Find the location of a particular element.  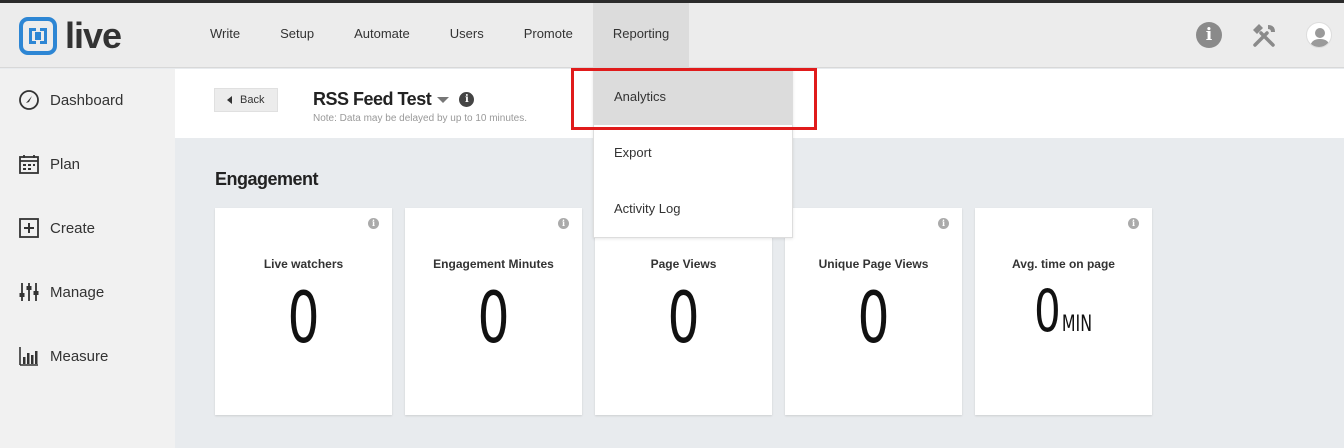

nav-reporting: Reporting is located at coordinates (641, 35).